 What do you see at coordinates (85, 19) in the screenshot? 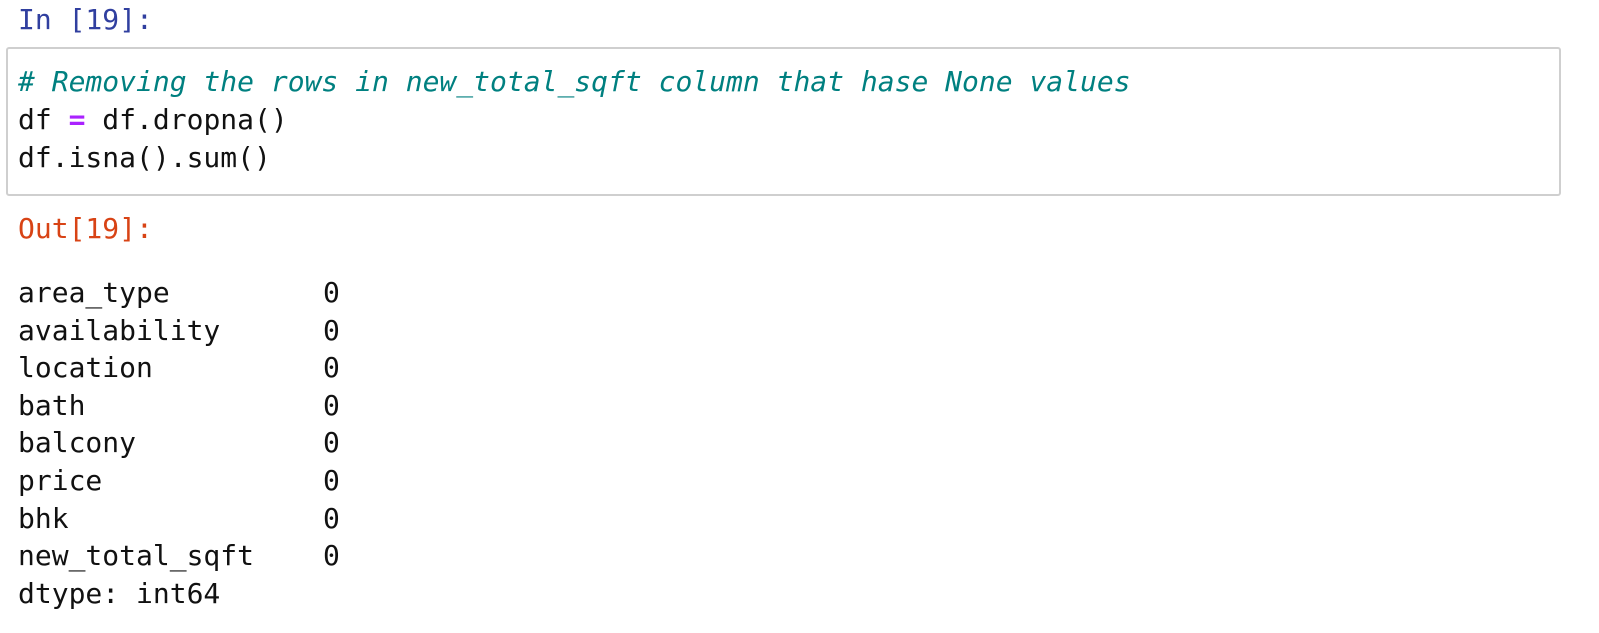
I see `input-prompt: In [19]:` at bounding box center [85, 19].